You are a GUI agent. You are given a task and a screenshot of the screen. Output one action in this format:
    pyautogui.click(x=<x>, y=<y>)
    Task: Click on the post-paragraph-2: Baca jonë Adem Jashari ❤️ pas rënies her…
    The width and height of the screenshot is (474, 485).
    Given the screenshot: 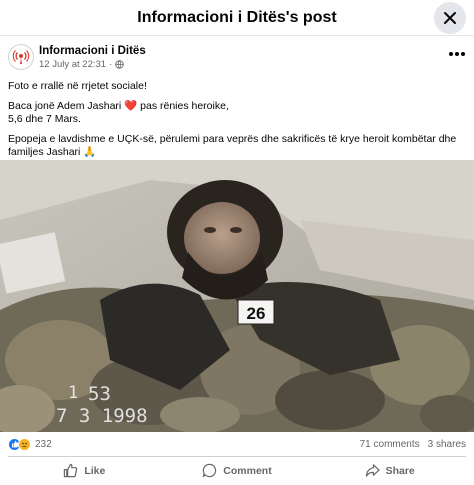 What is the action you would take?
    pyautogui.click(x=237, y=113)
    